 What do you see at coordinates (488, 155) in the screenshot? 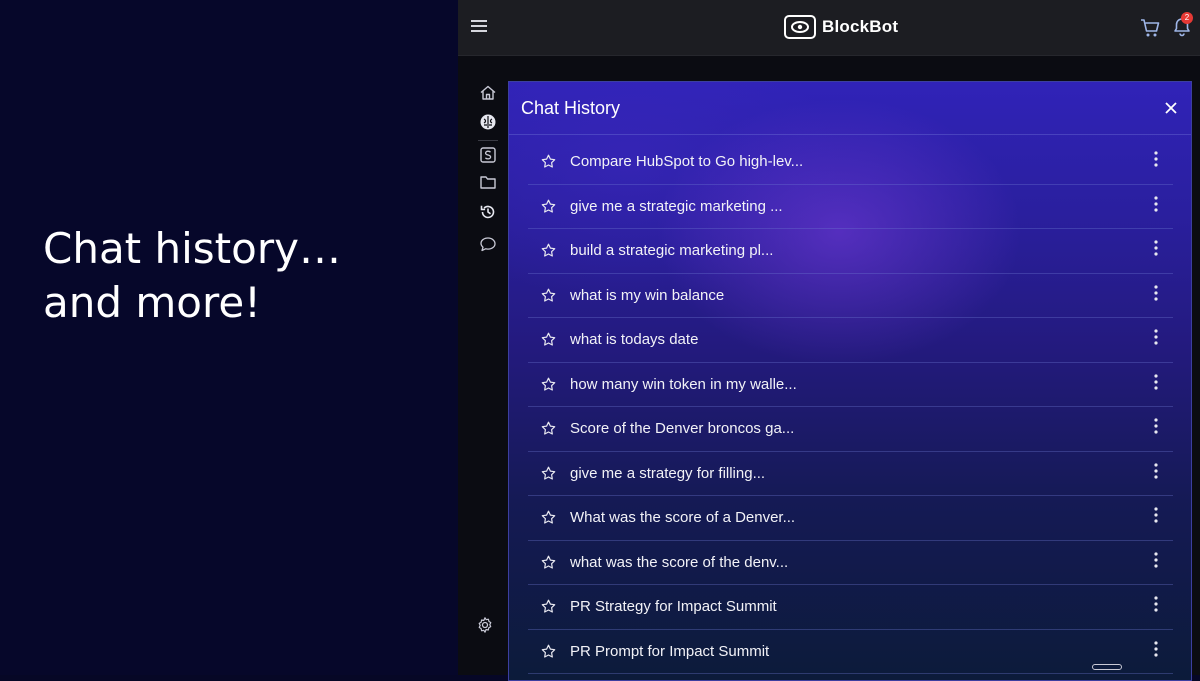
I see `s-square-icon` at bounding box center [488, 155].